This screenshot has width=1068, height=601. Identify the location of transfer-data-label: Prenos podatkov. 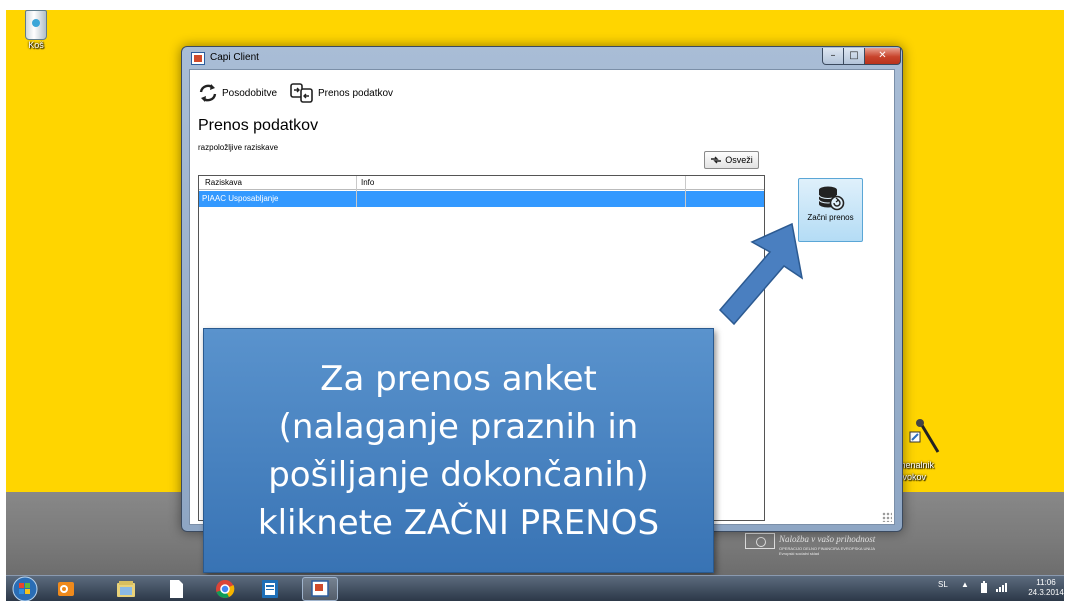
(356, 93).